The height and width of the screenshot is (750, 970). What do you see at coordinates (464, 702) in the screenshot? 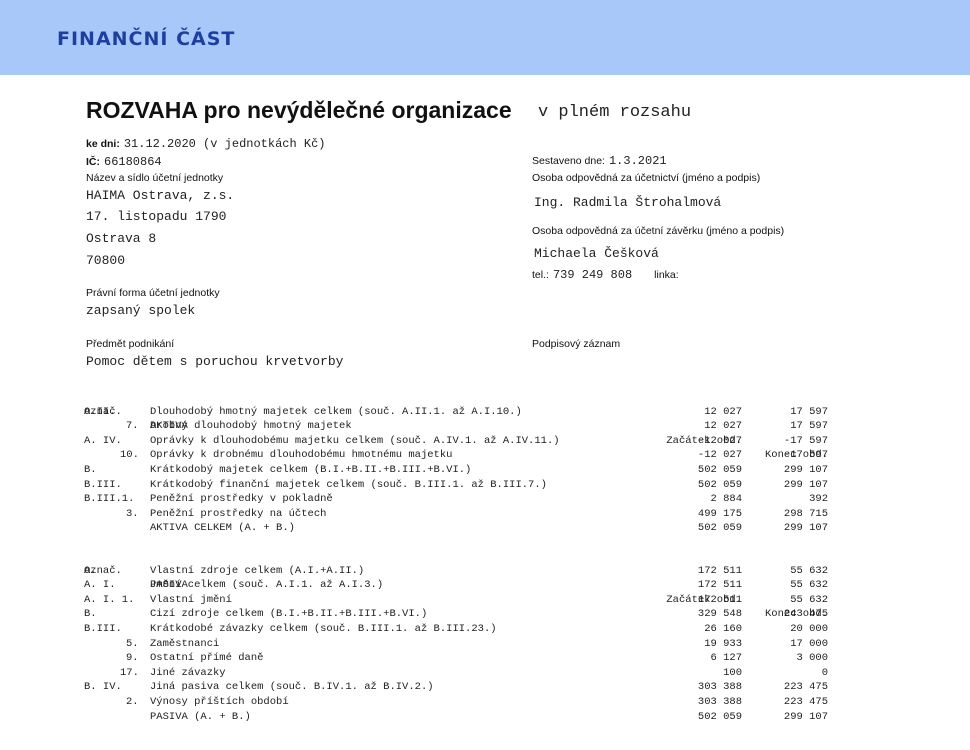
I see `table-row: 2. Výnosy příštích období 303 388 223 475` at bounding box center [464, 702].